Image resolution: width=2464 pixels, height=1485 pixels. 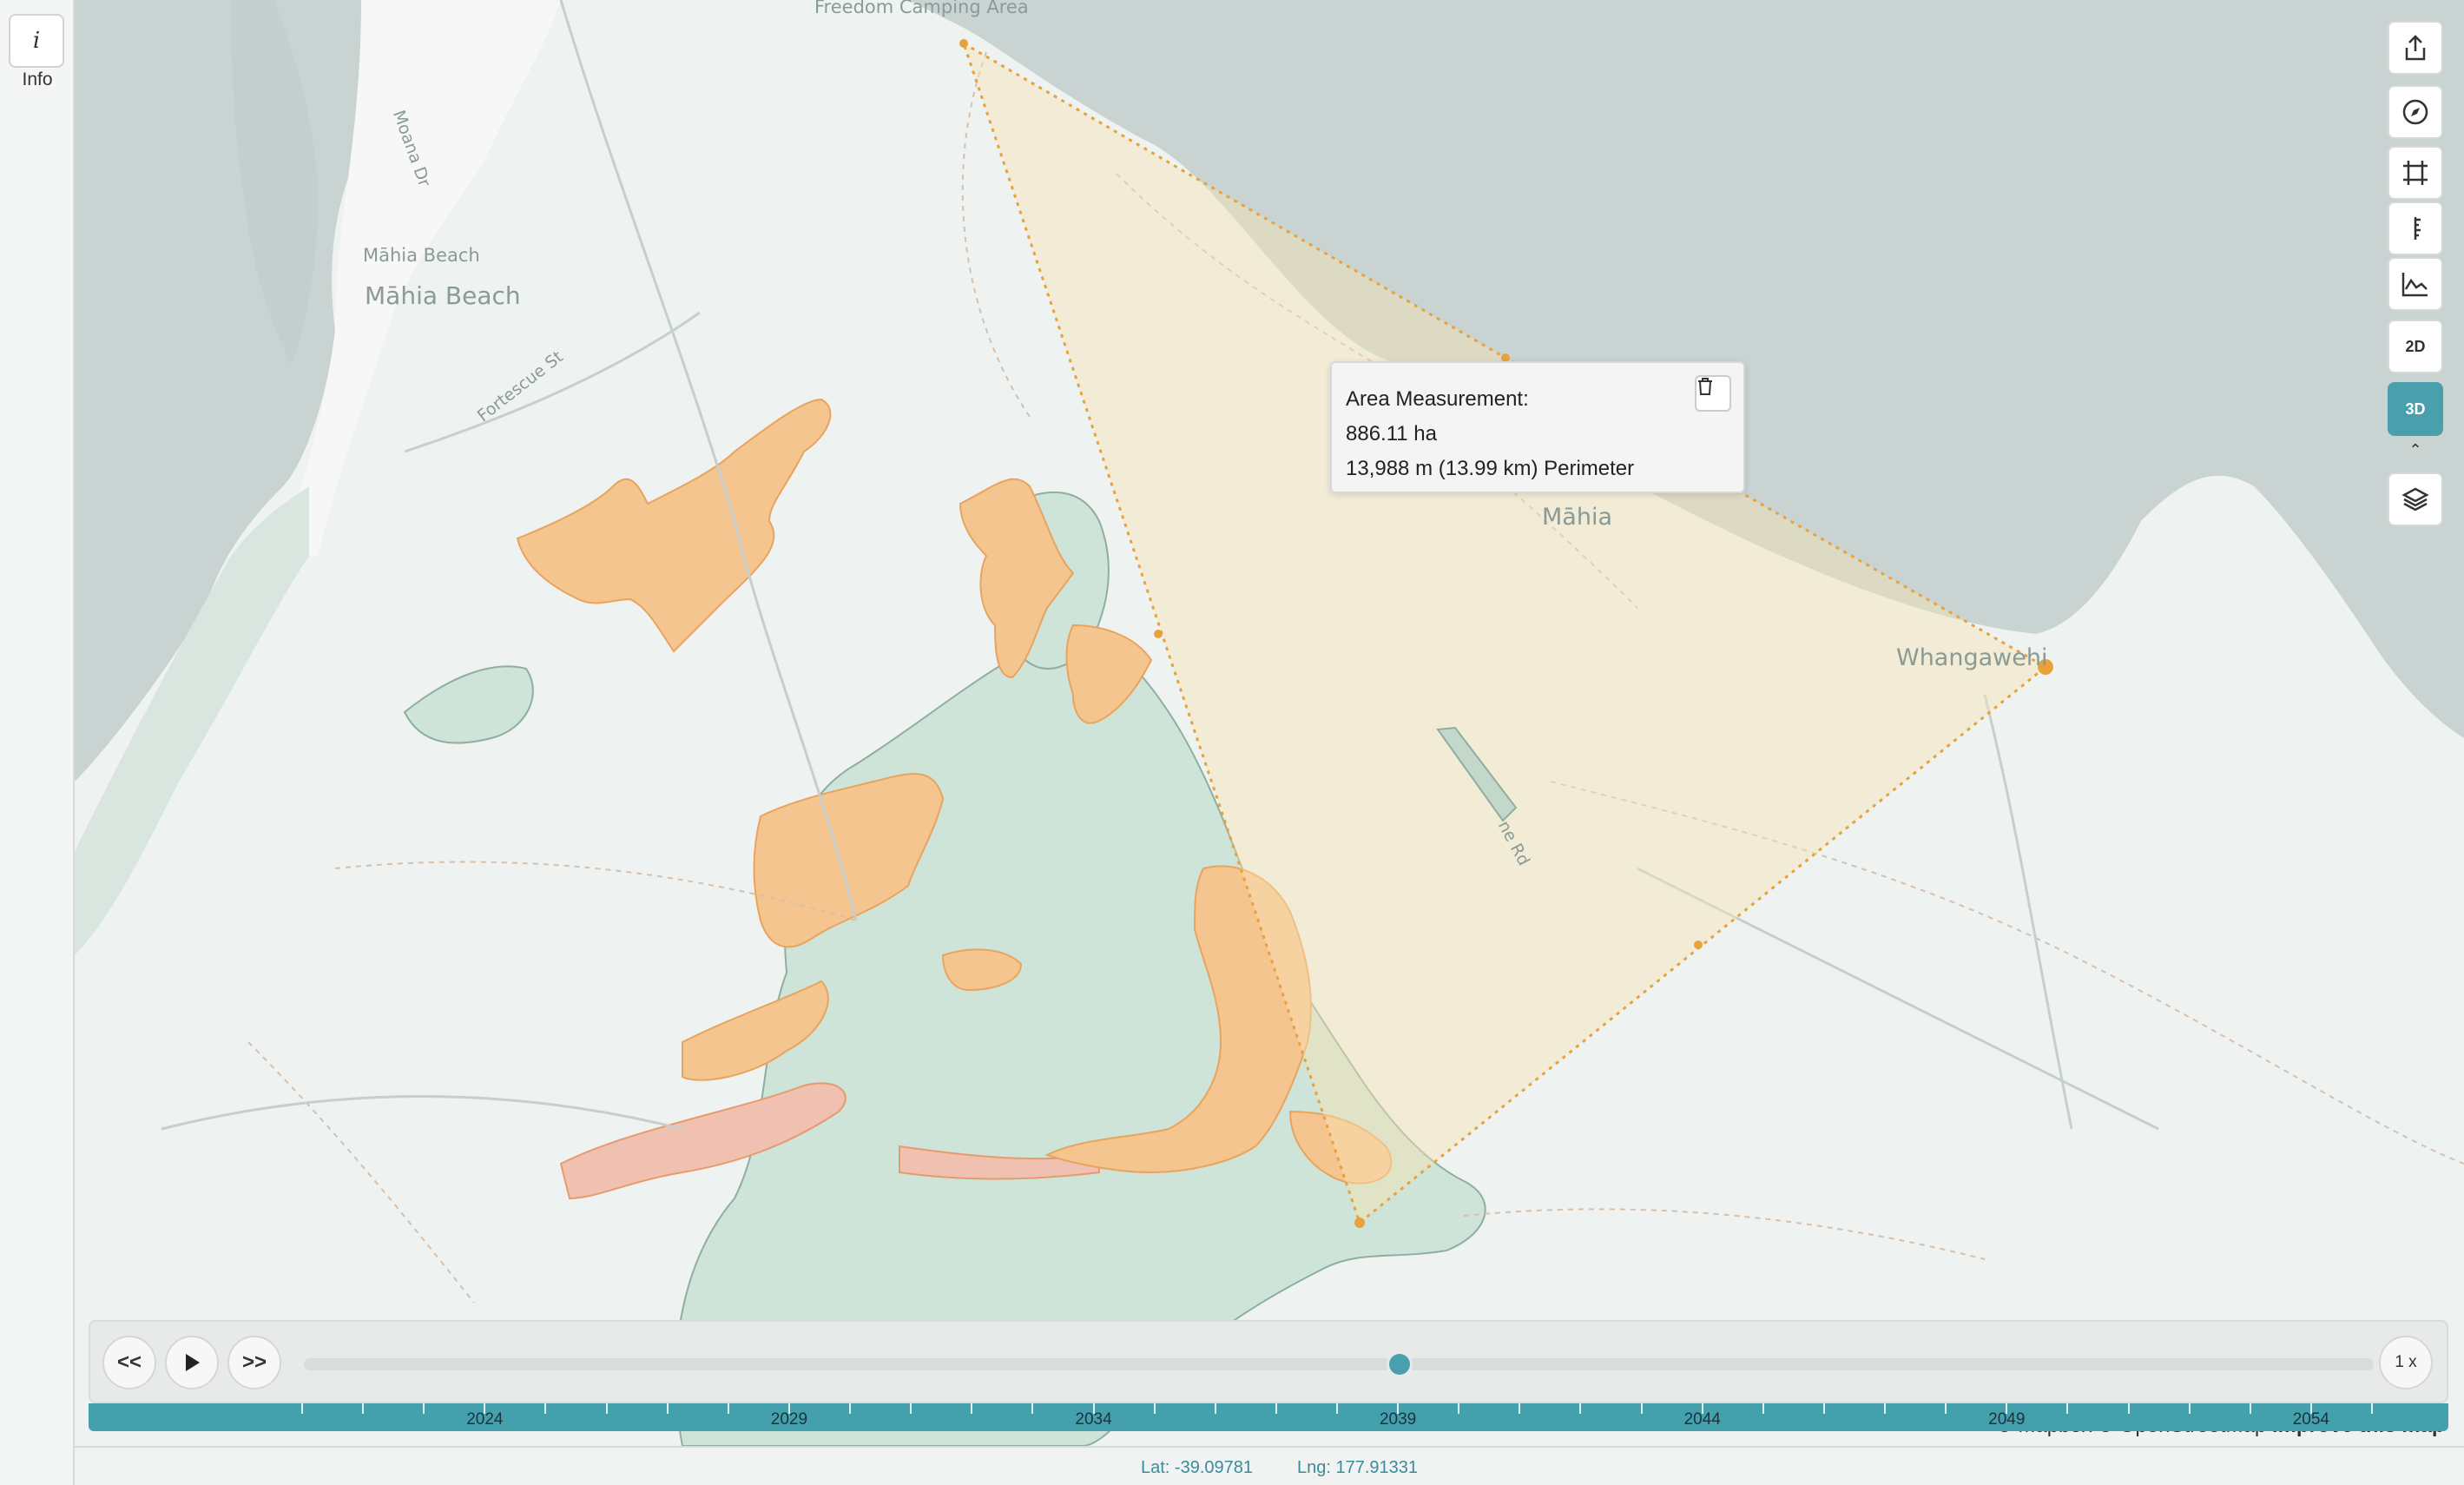 I want to click on toggle-2d-button: 2D, so click(x=2415, y=347).